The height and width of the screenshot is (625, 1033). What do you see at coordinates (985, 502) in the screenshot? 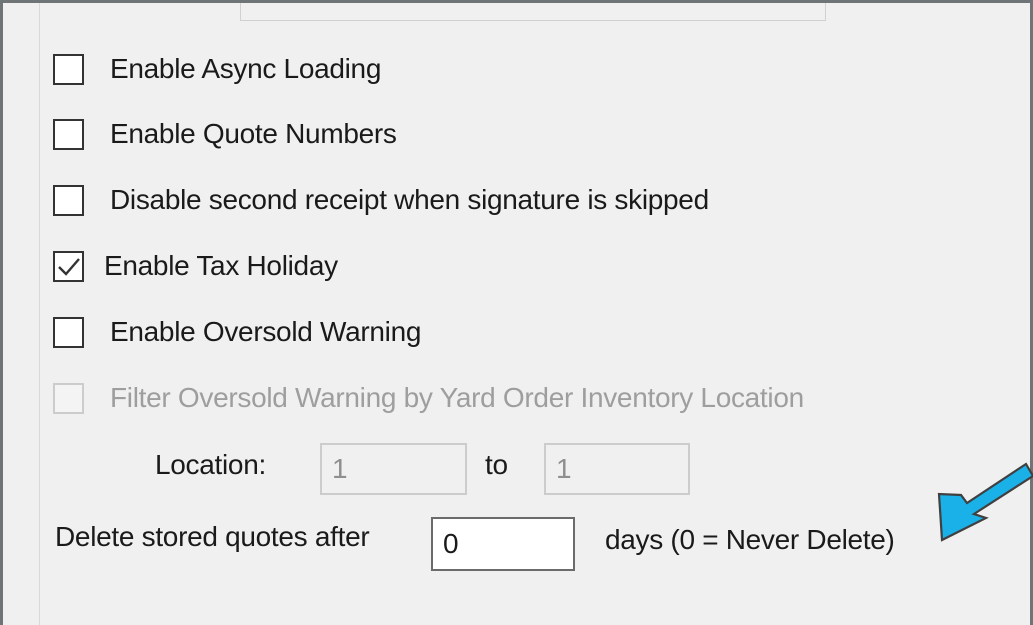
I see `arrow-icon` at bounding box center [985, 502].